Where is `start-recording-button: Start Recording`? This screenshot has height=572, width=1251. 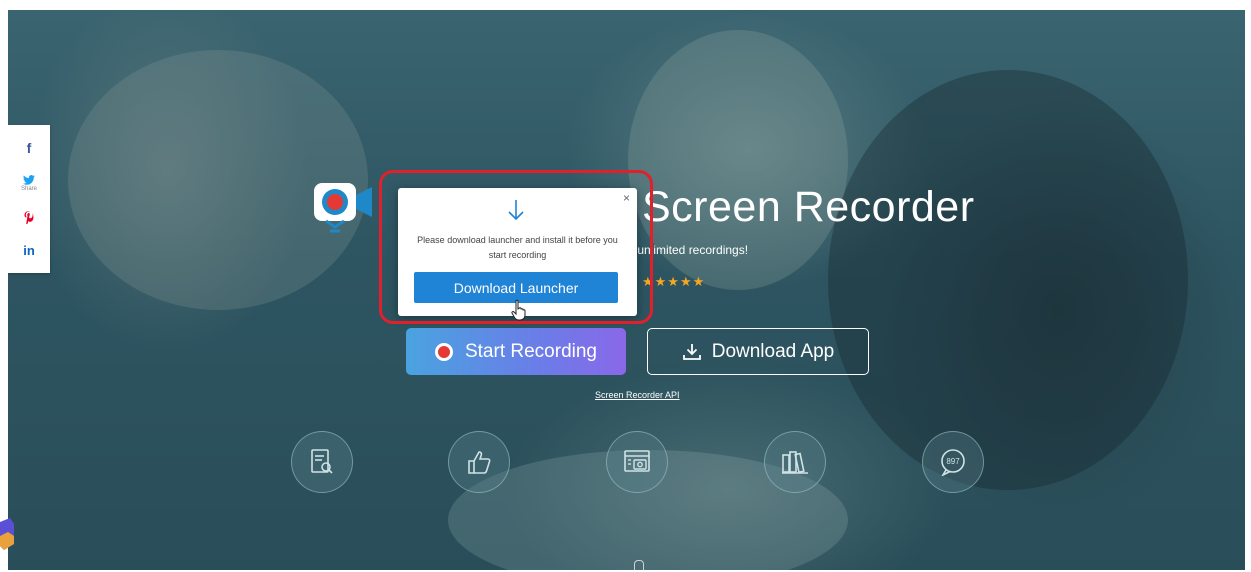 start-recording-button: Start Recording is located at coordinates (516, 351).